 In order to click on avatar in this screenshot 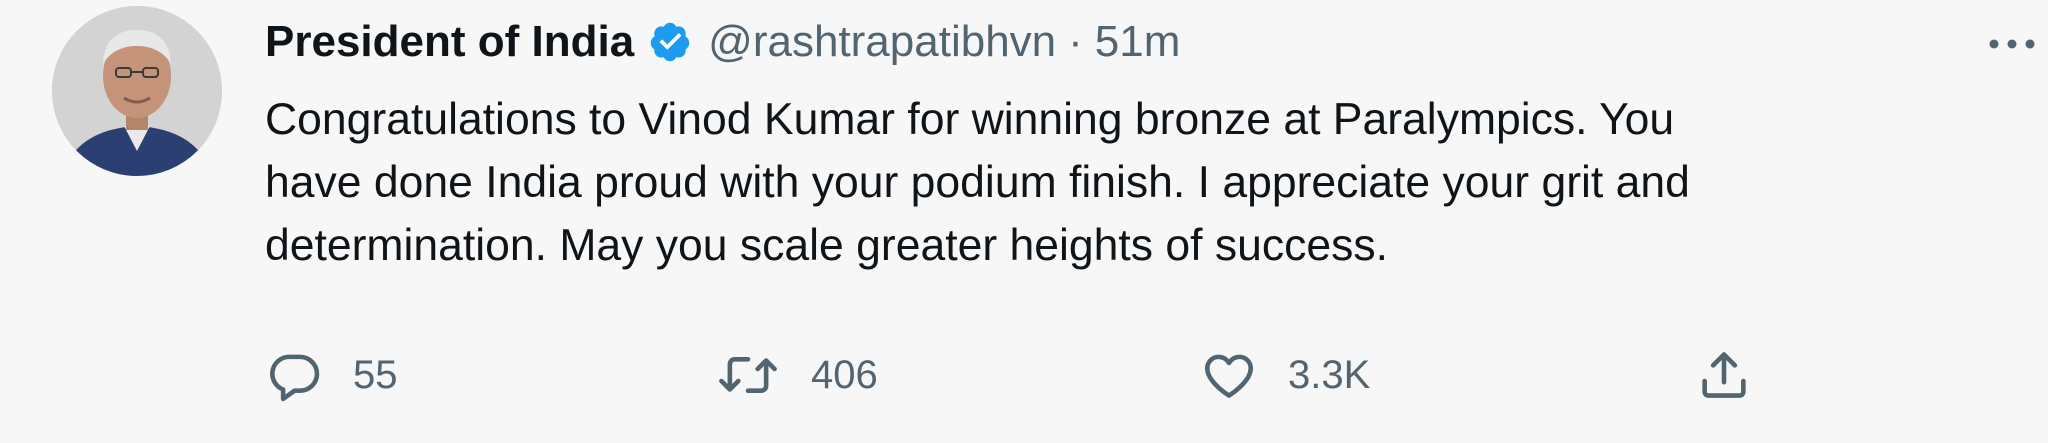, I will do `click(137, 91)`.